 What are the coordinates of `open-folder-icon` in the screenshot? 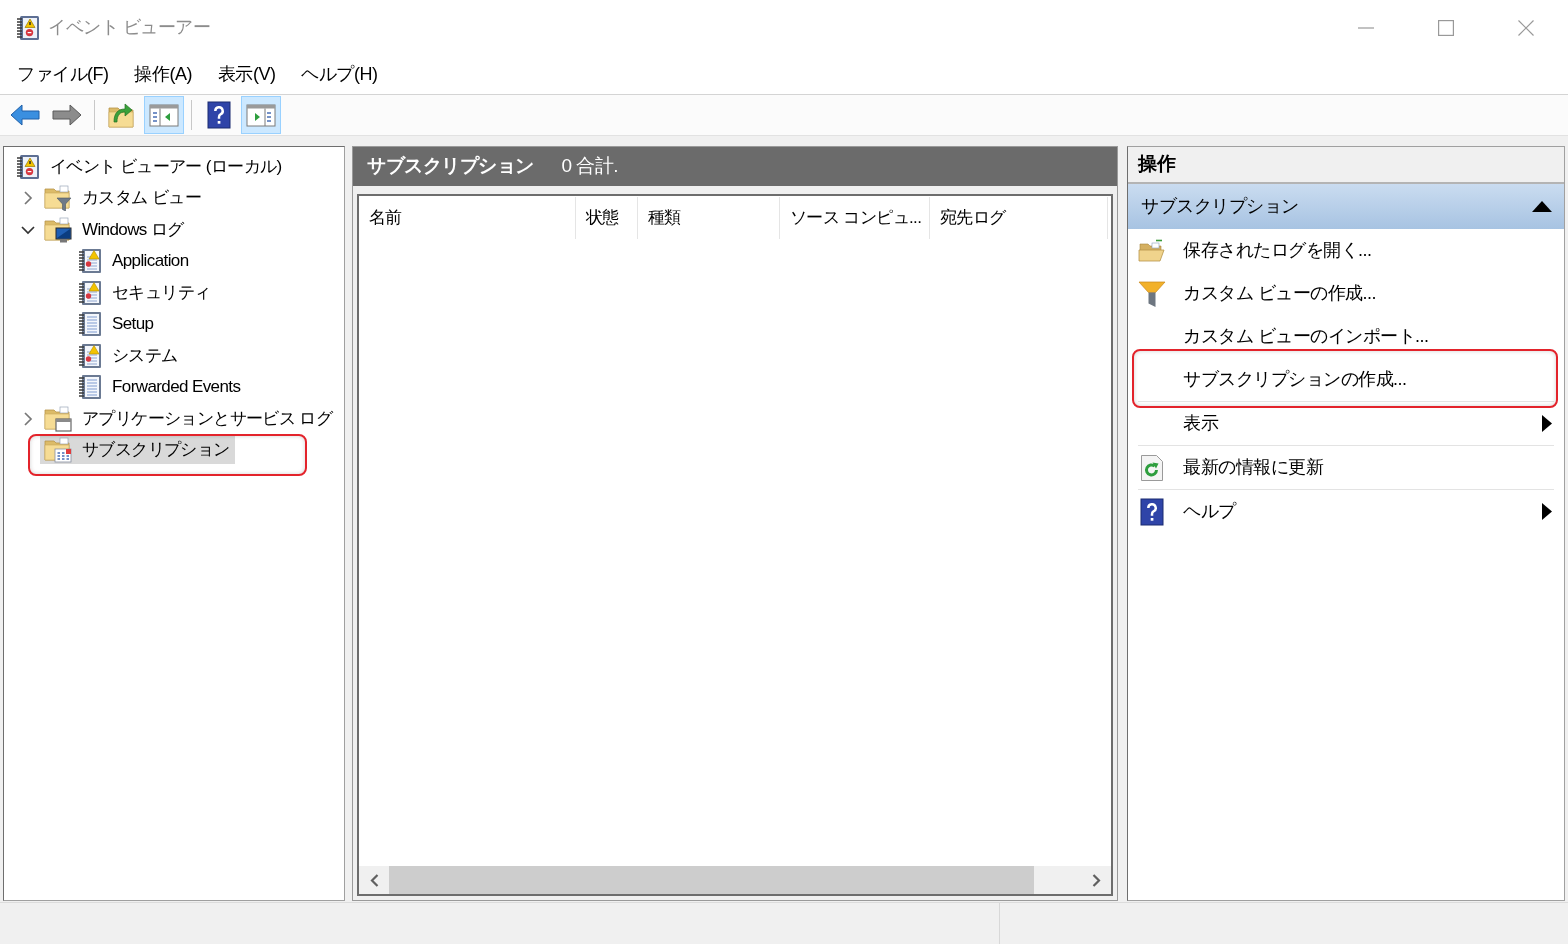 It's located at (1152, 250).